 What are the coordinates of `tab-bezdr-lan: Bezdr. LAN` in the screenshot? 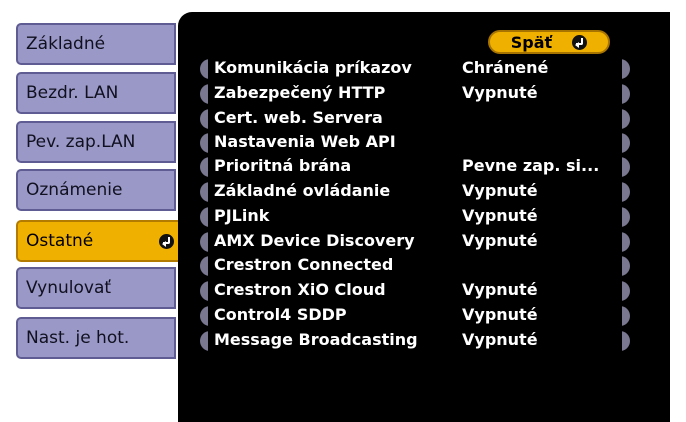 It's located at (96, 93).